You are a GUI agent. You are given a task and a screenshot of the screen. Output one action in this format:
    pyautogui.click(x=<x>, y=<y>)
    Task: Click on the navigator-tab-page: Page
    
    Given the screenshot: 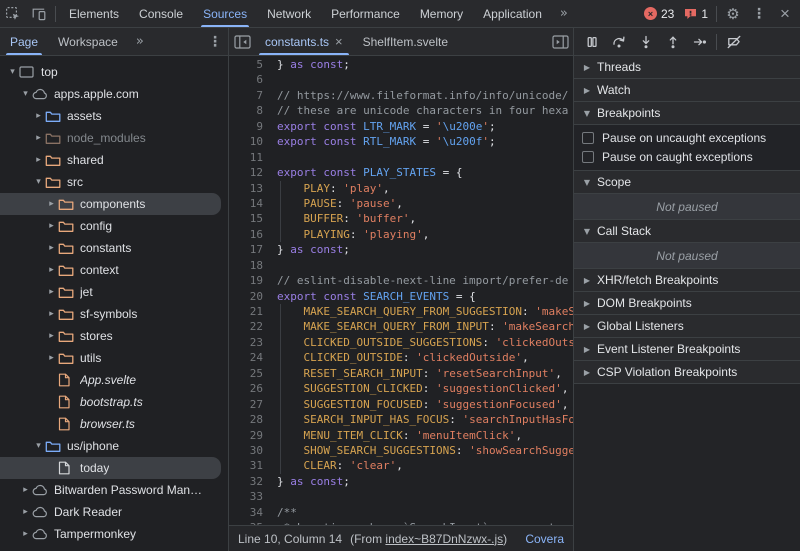 What is the action you would take?
    pyautogui.click(x=24, y=41)
    